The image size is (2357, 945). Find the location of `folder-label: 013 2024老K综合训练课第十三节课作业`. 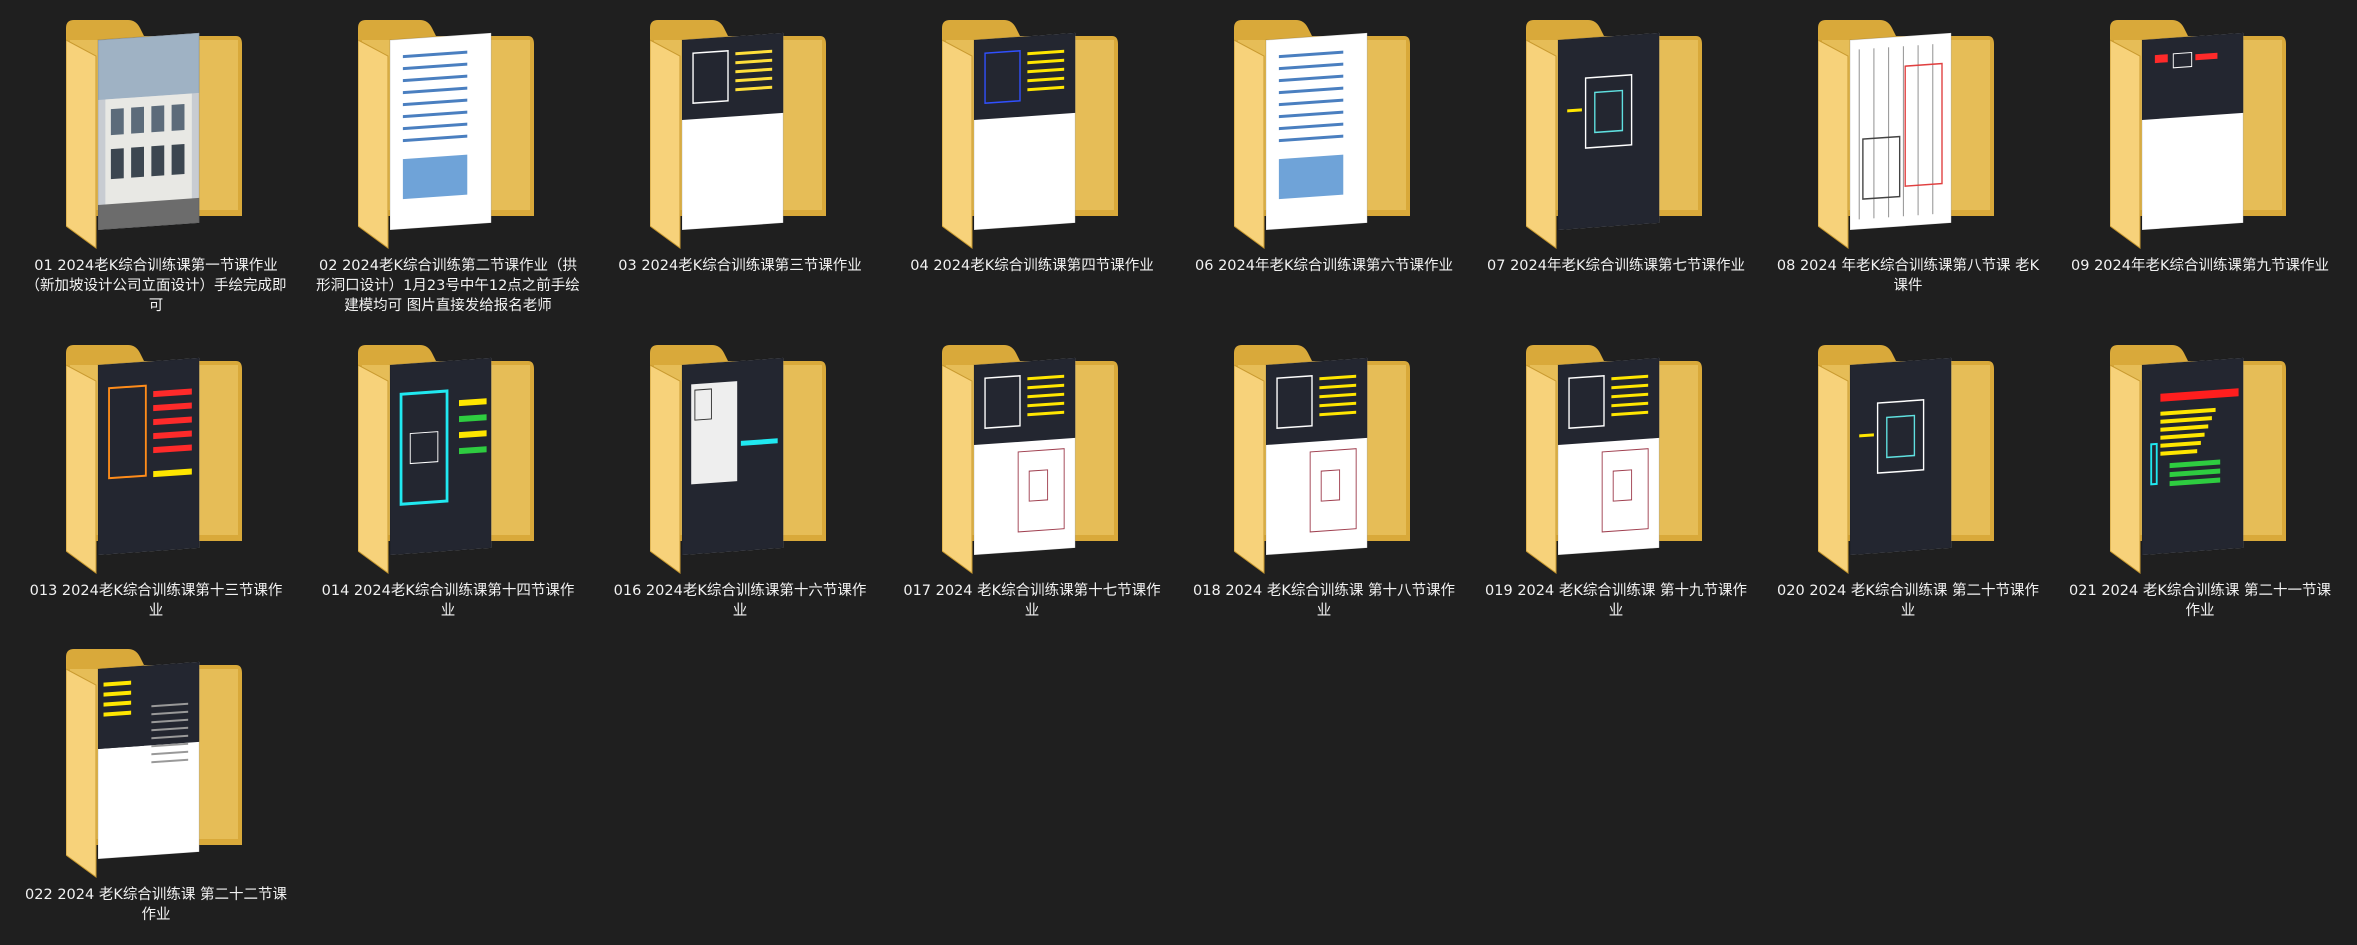

folder-label: 013 2024老K综合训练课第十三节课作业 is located at coordinates (156, 601).